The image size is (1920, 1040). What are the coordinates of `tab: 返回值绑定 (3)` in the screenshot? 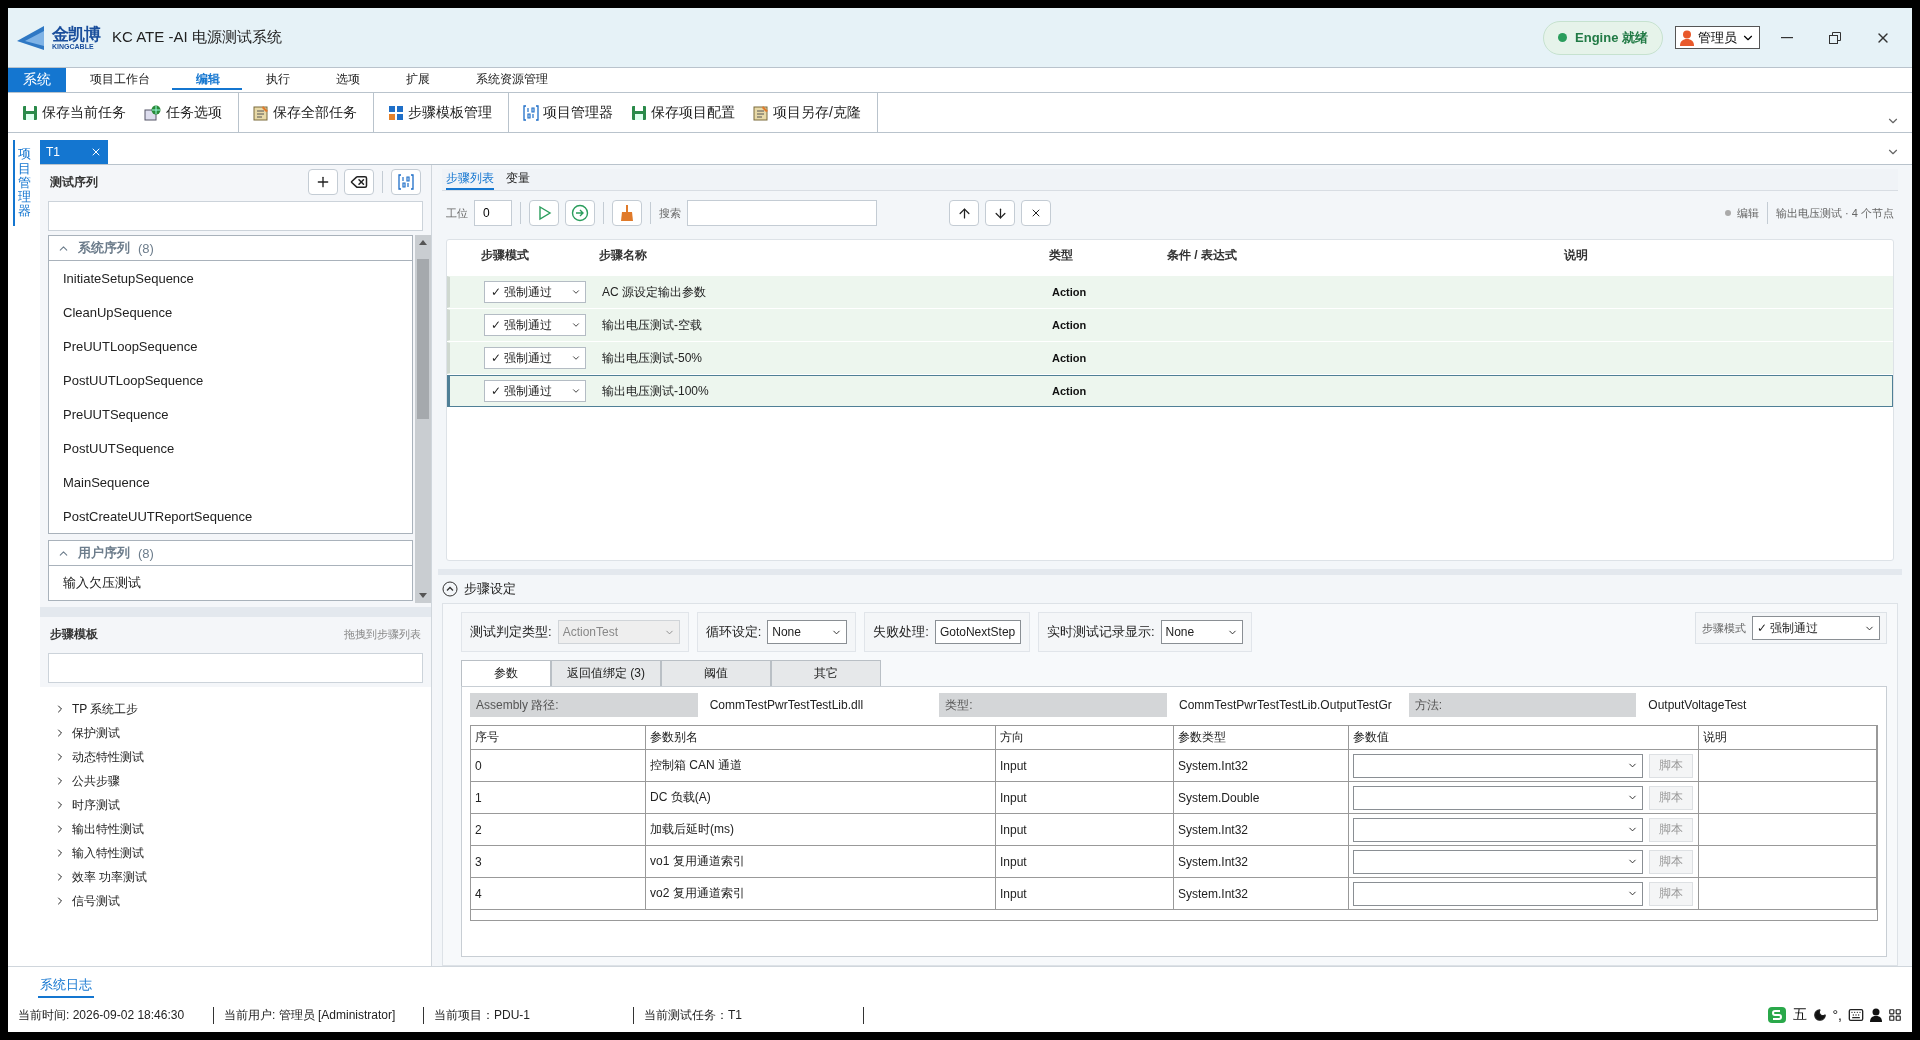 It's located at (606, 673).